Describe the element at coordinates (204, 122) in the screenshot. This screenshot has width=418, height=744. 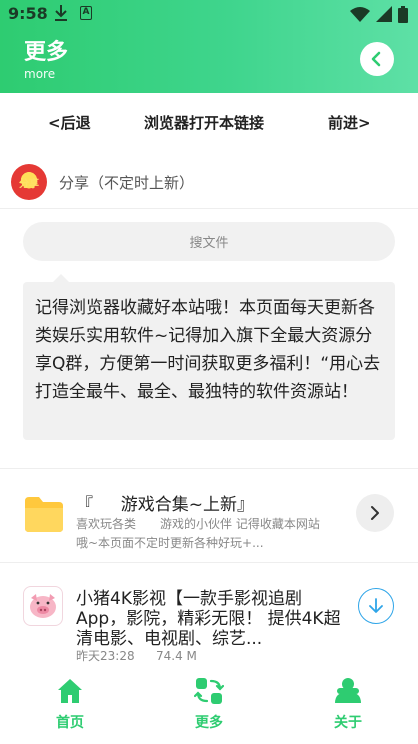
I see `open-in-browser-link: 浏览器打开本链接` at that location.